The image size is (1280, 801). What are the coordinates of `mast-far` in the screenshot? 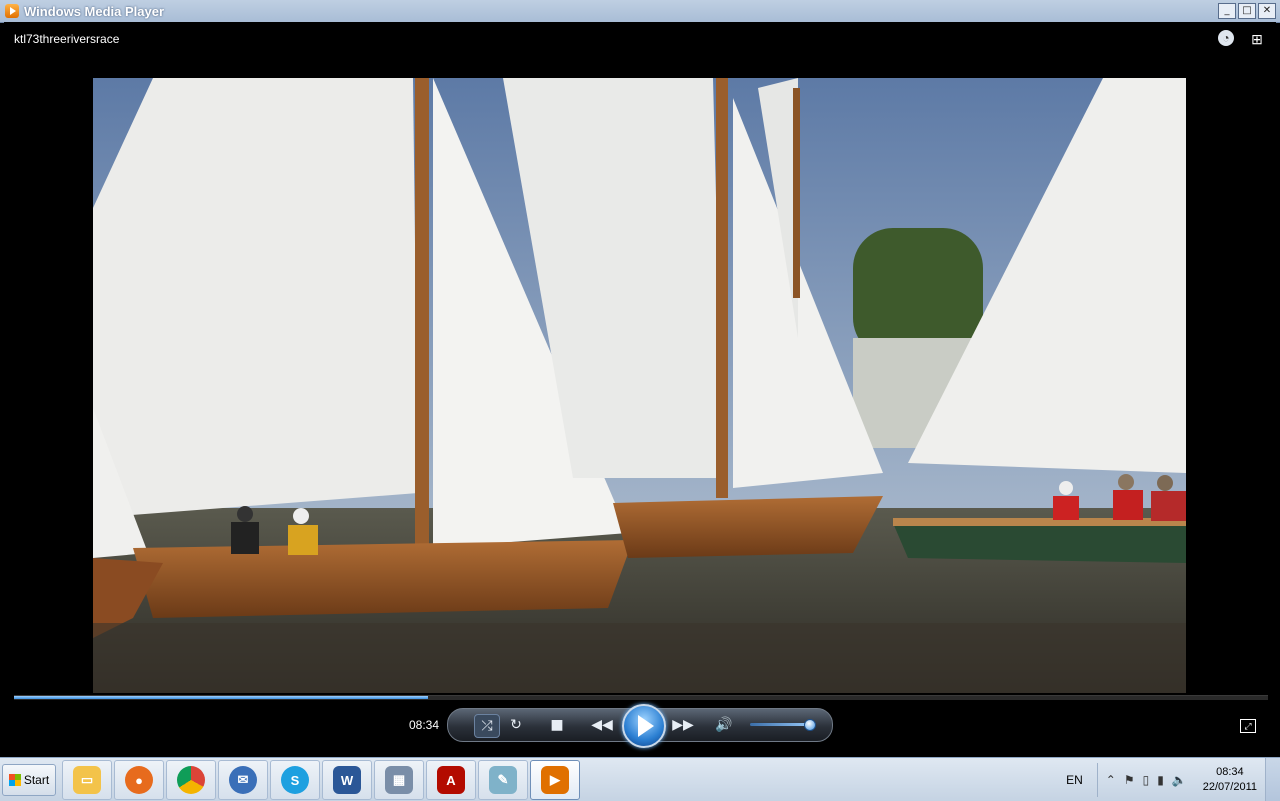 It's located at (796, 193).